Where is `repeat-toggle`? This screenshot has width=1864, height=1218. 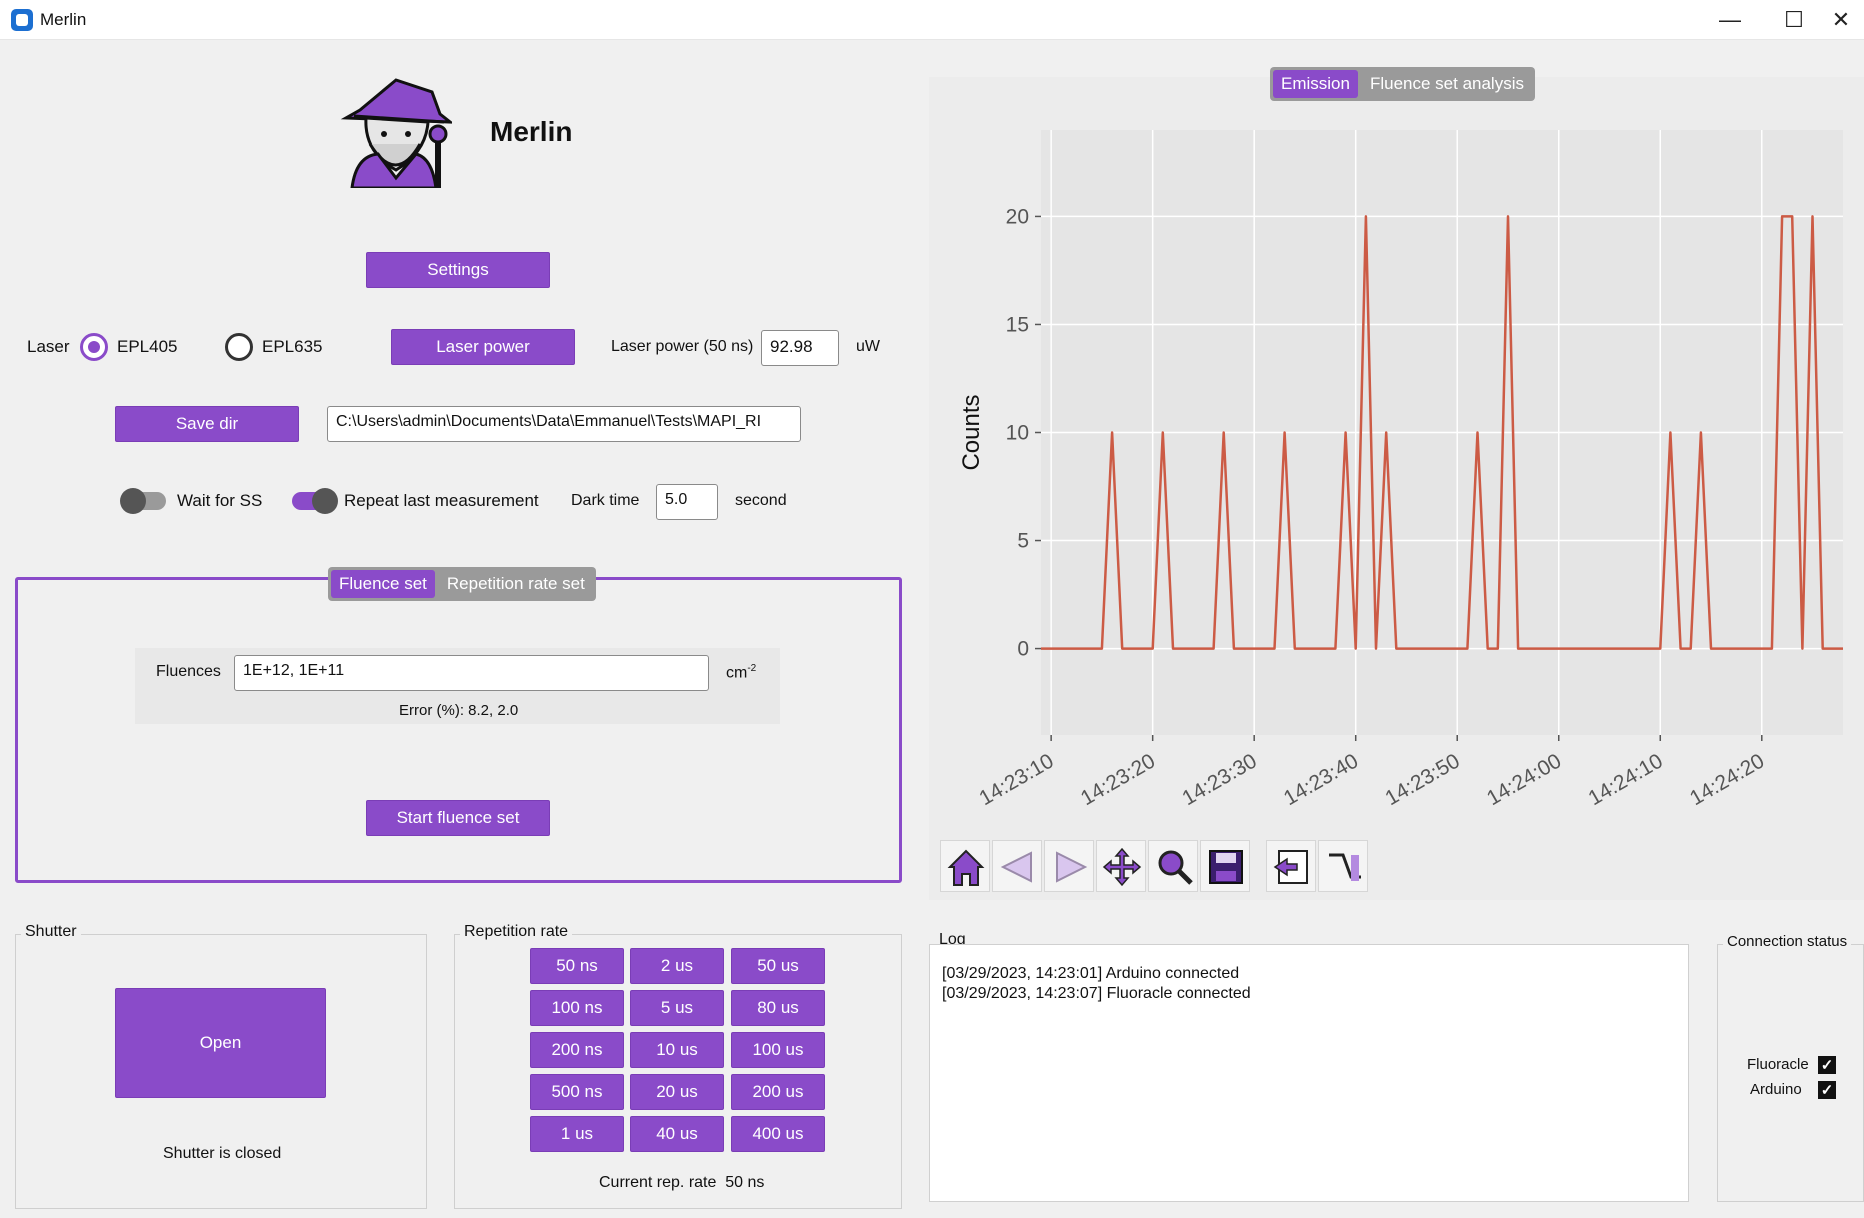
repeat-toggle is located at coordinates (315, 501).